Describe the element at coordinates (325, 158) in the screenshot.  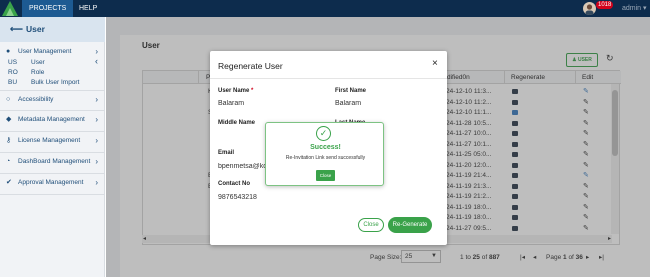
I see `toast-message: Re-Invitation Link send successfully` at that location.